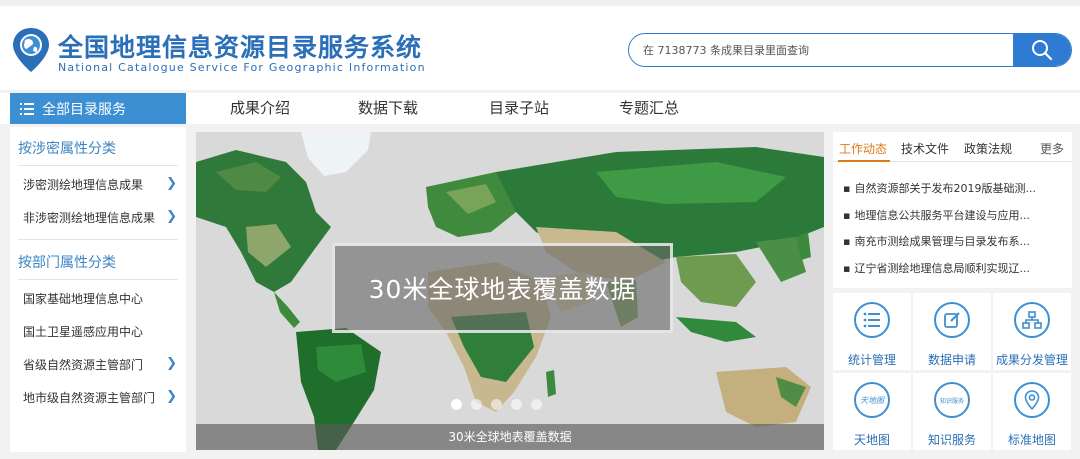 The height and width of the screenshot is (459, 1080). Describe the element at coordinates (502, 288) in the screenshot. I see `banner-headline: 30米全球地表覆盖数据` at that location.